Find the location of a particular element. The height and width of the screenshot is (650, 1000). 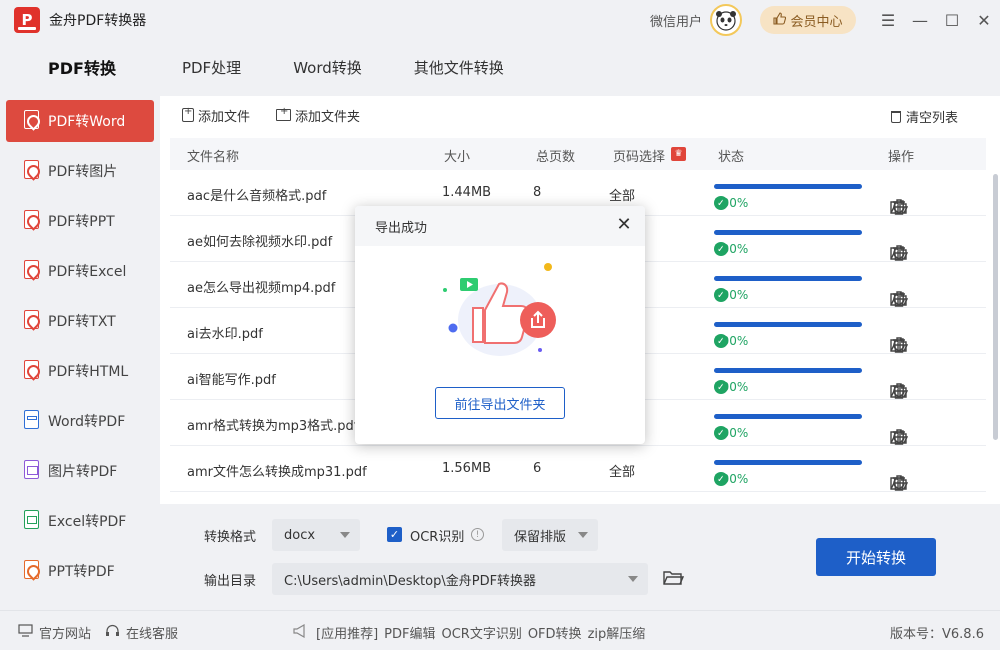

dialog-header: 导出成功 ✕ is located at coordinates (500, 226).